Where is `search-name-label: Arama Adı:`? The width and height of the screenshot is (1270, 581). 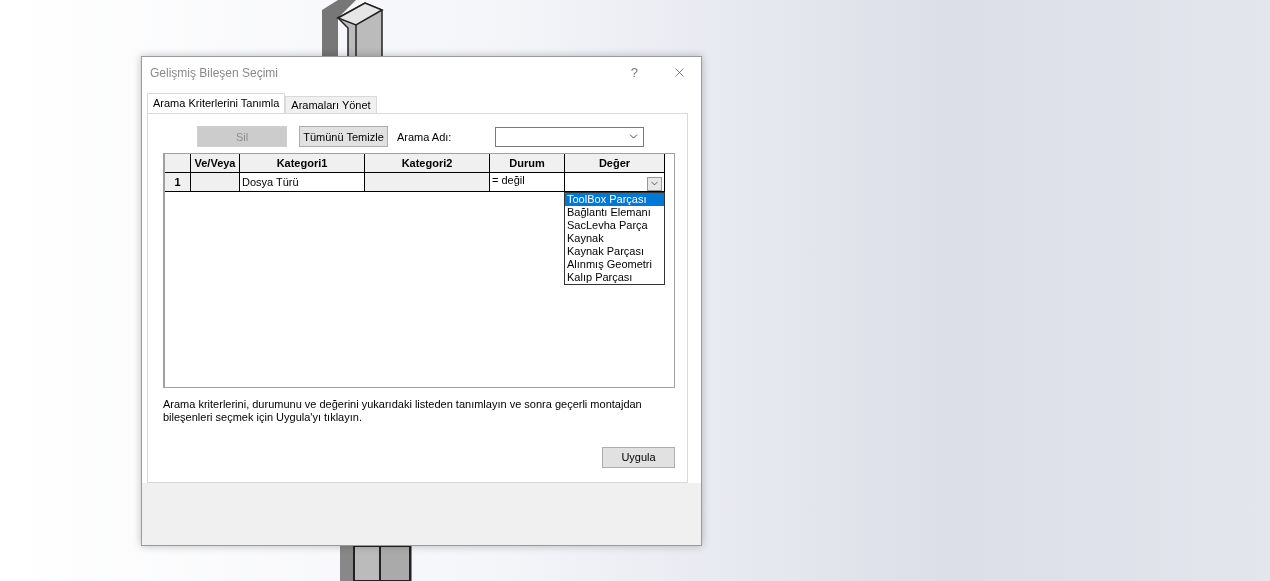 search-name-label: Arama Adı: is located at coordinates (425, 136).